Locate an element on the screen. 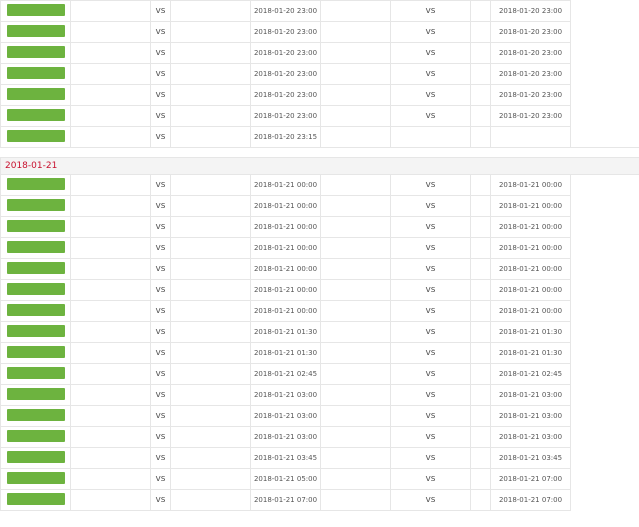 This screenshot has height=527, width=639. match-time: 2018-01-21 03:00 is located at coordinates (530, 395).